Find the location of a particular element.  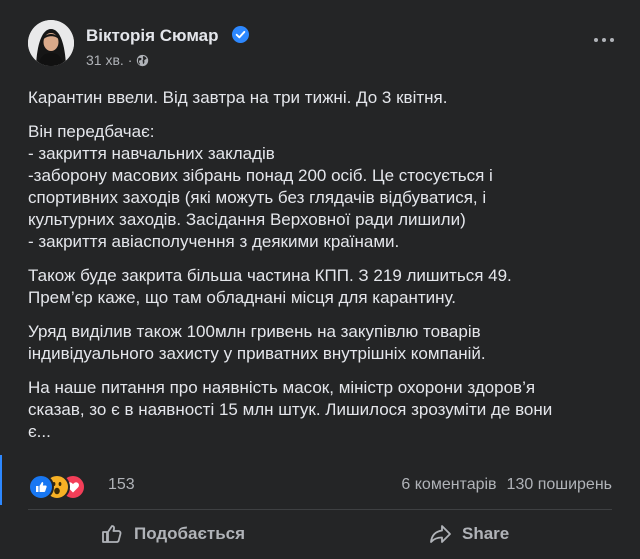

shares-count: 130 поширень is located at coordinates (559, 484).